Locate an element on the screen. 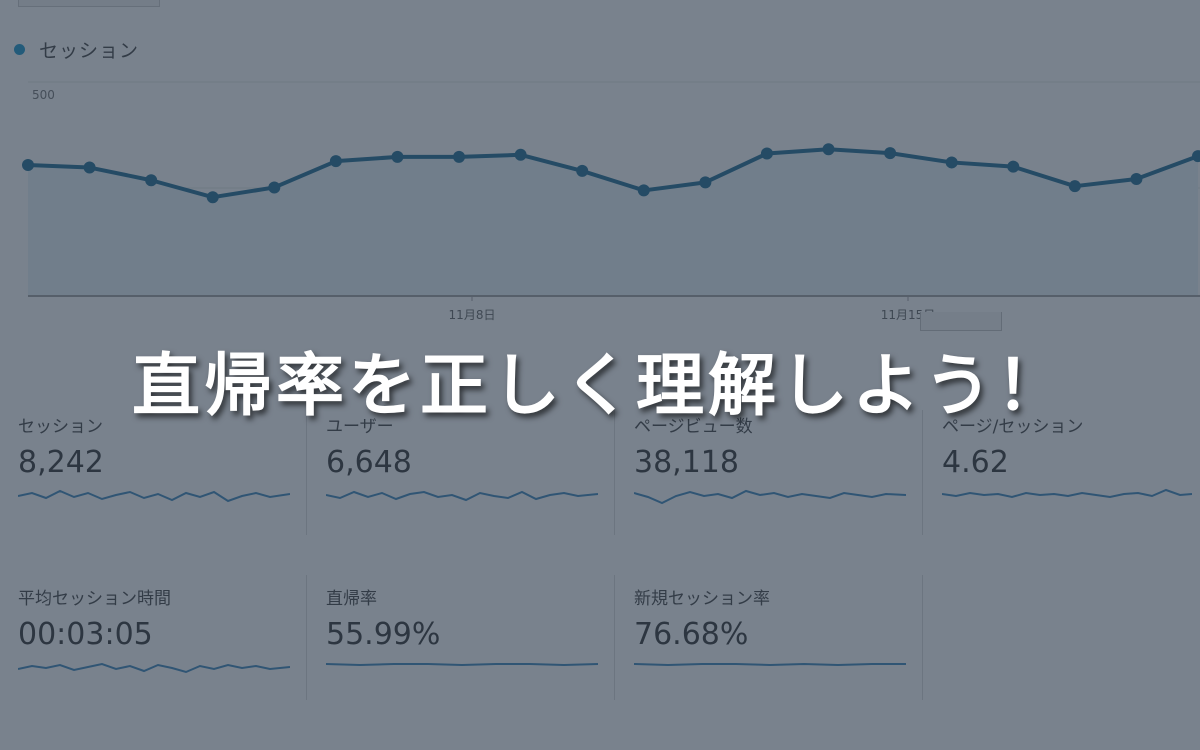 The image size is (1200, 750). metric-value: 8,242 is located at coordinates (61, 462).